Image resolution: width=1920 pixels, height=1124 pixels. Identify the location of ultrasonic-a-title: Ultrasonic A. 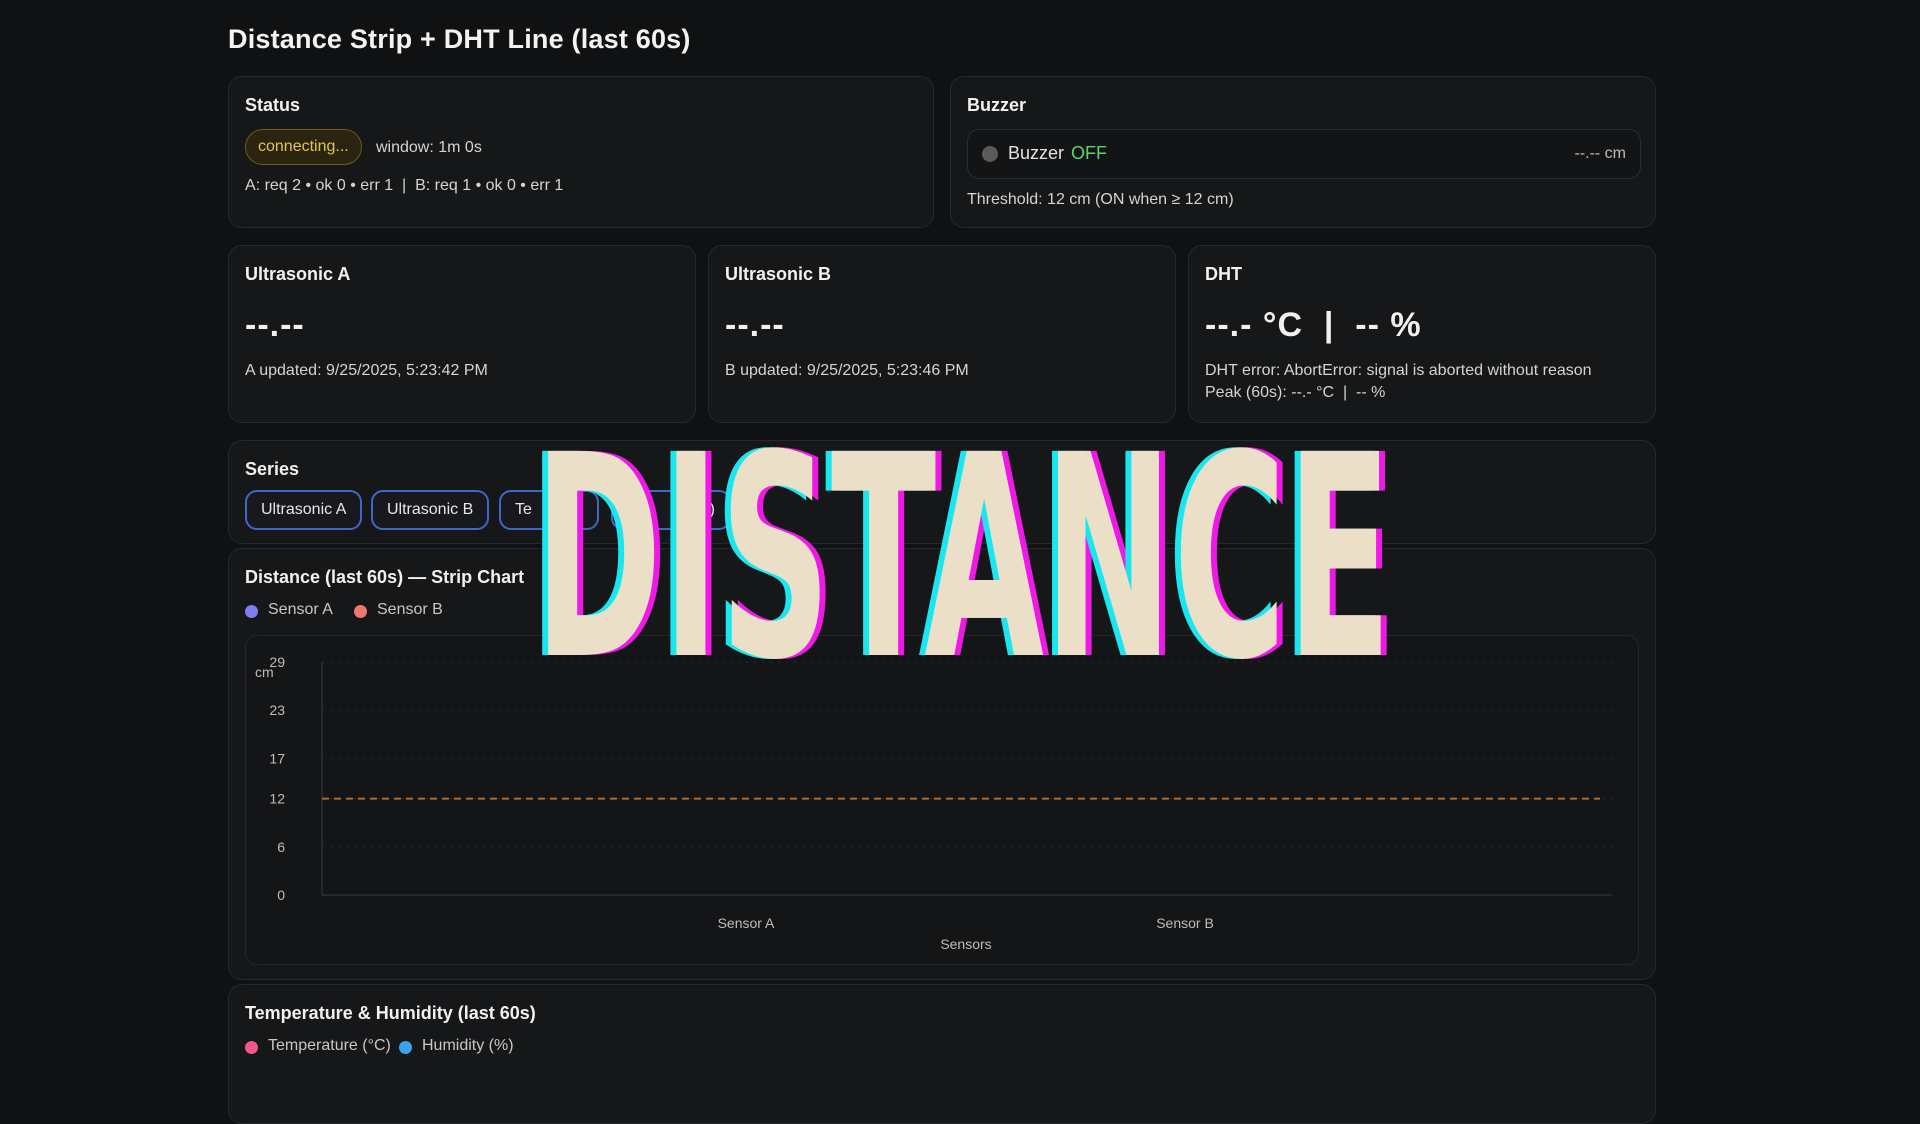
(298, 274).